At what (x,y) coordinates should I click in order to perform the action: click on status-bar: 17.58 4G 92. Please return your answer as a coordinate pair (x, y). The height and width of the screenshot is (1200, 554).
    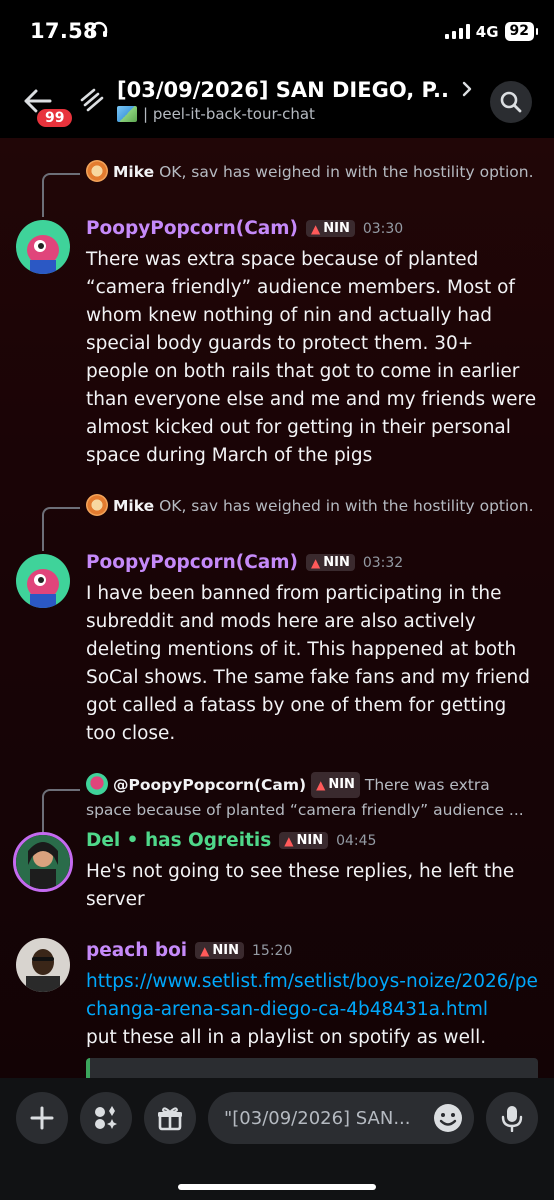
    Looking at the image, I should click on (277, 33).